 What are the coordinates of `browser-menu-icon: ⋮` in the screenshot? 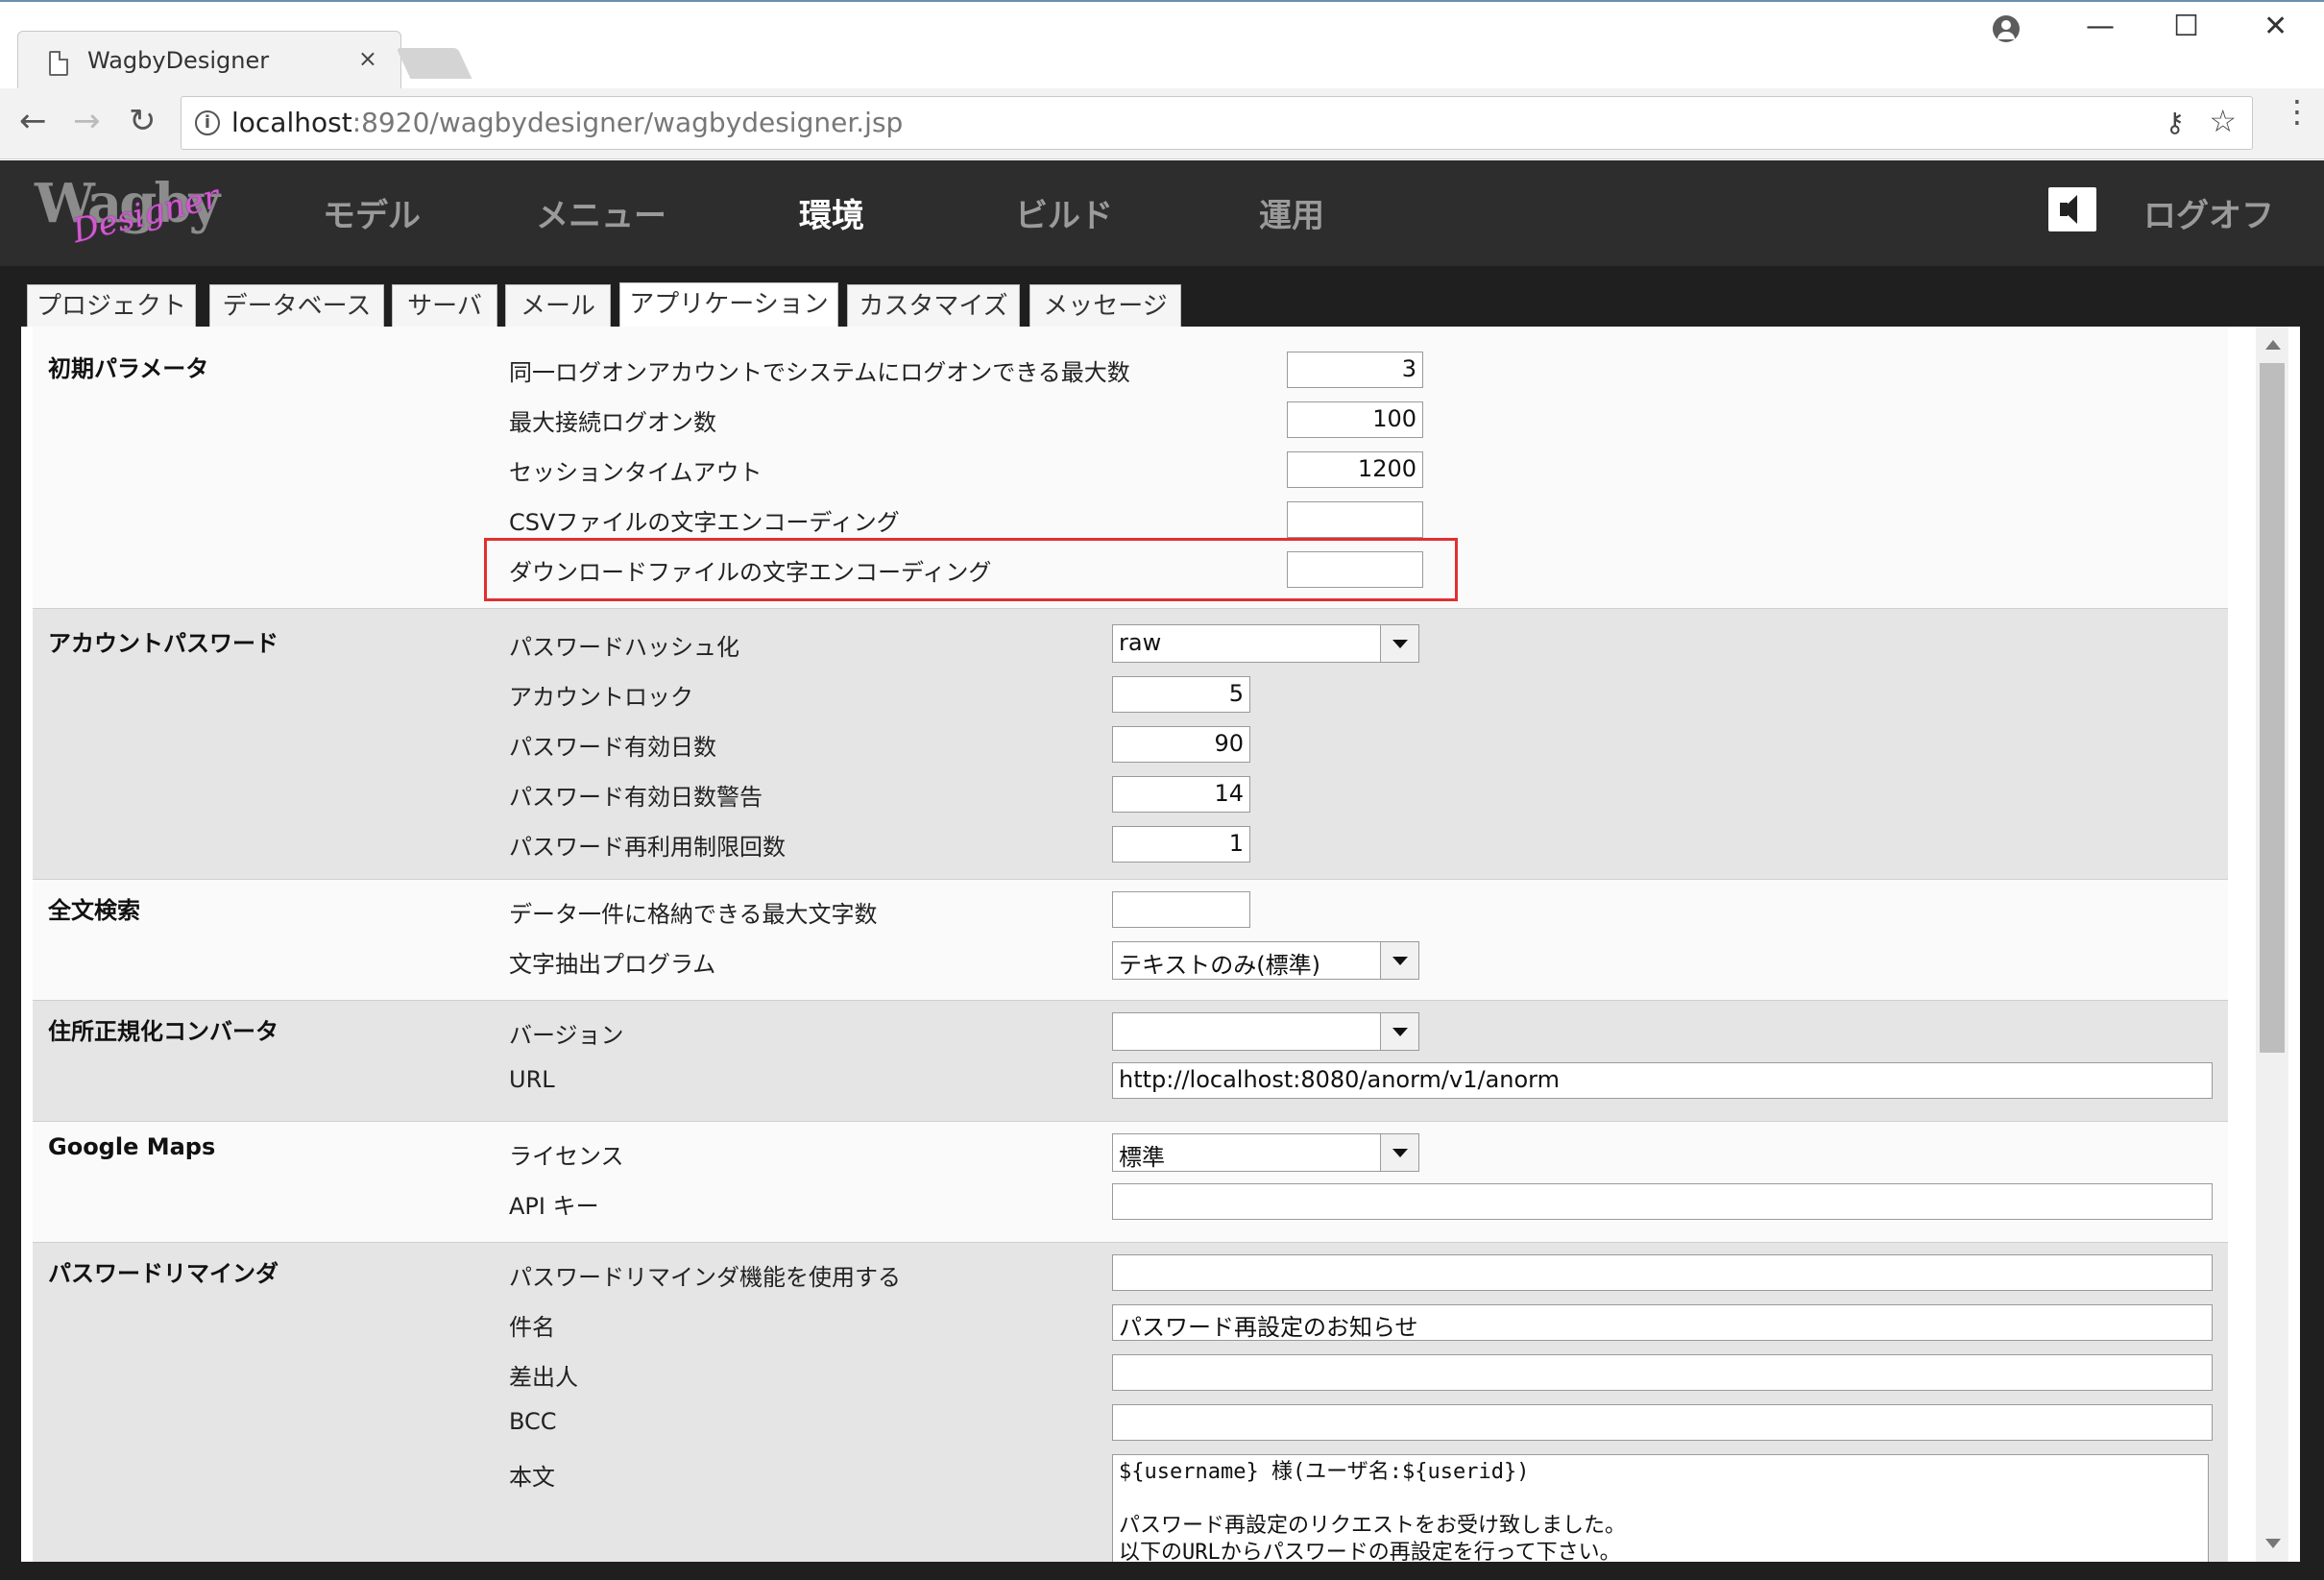 It's located at (2297, 111).